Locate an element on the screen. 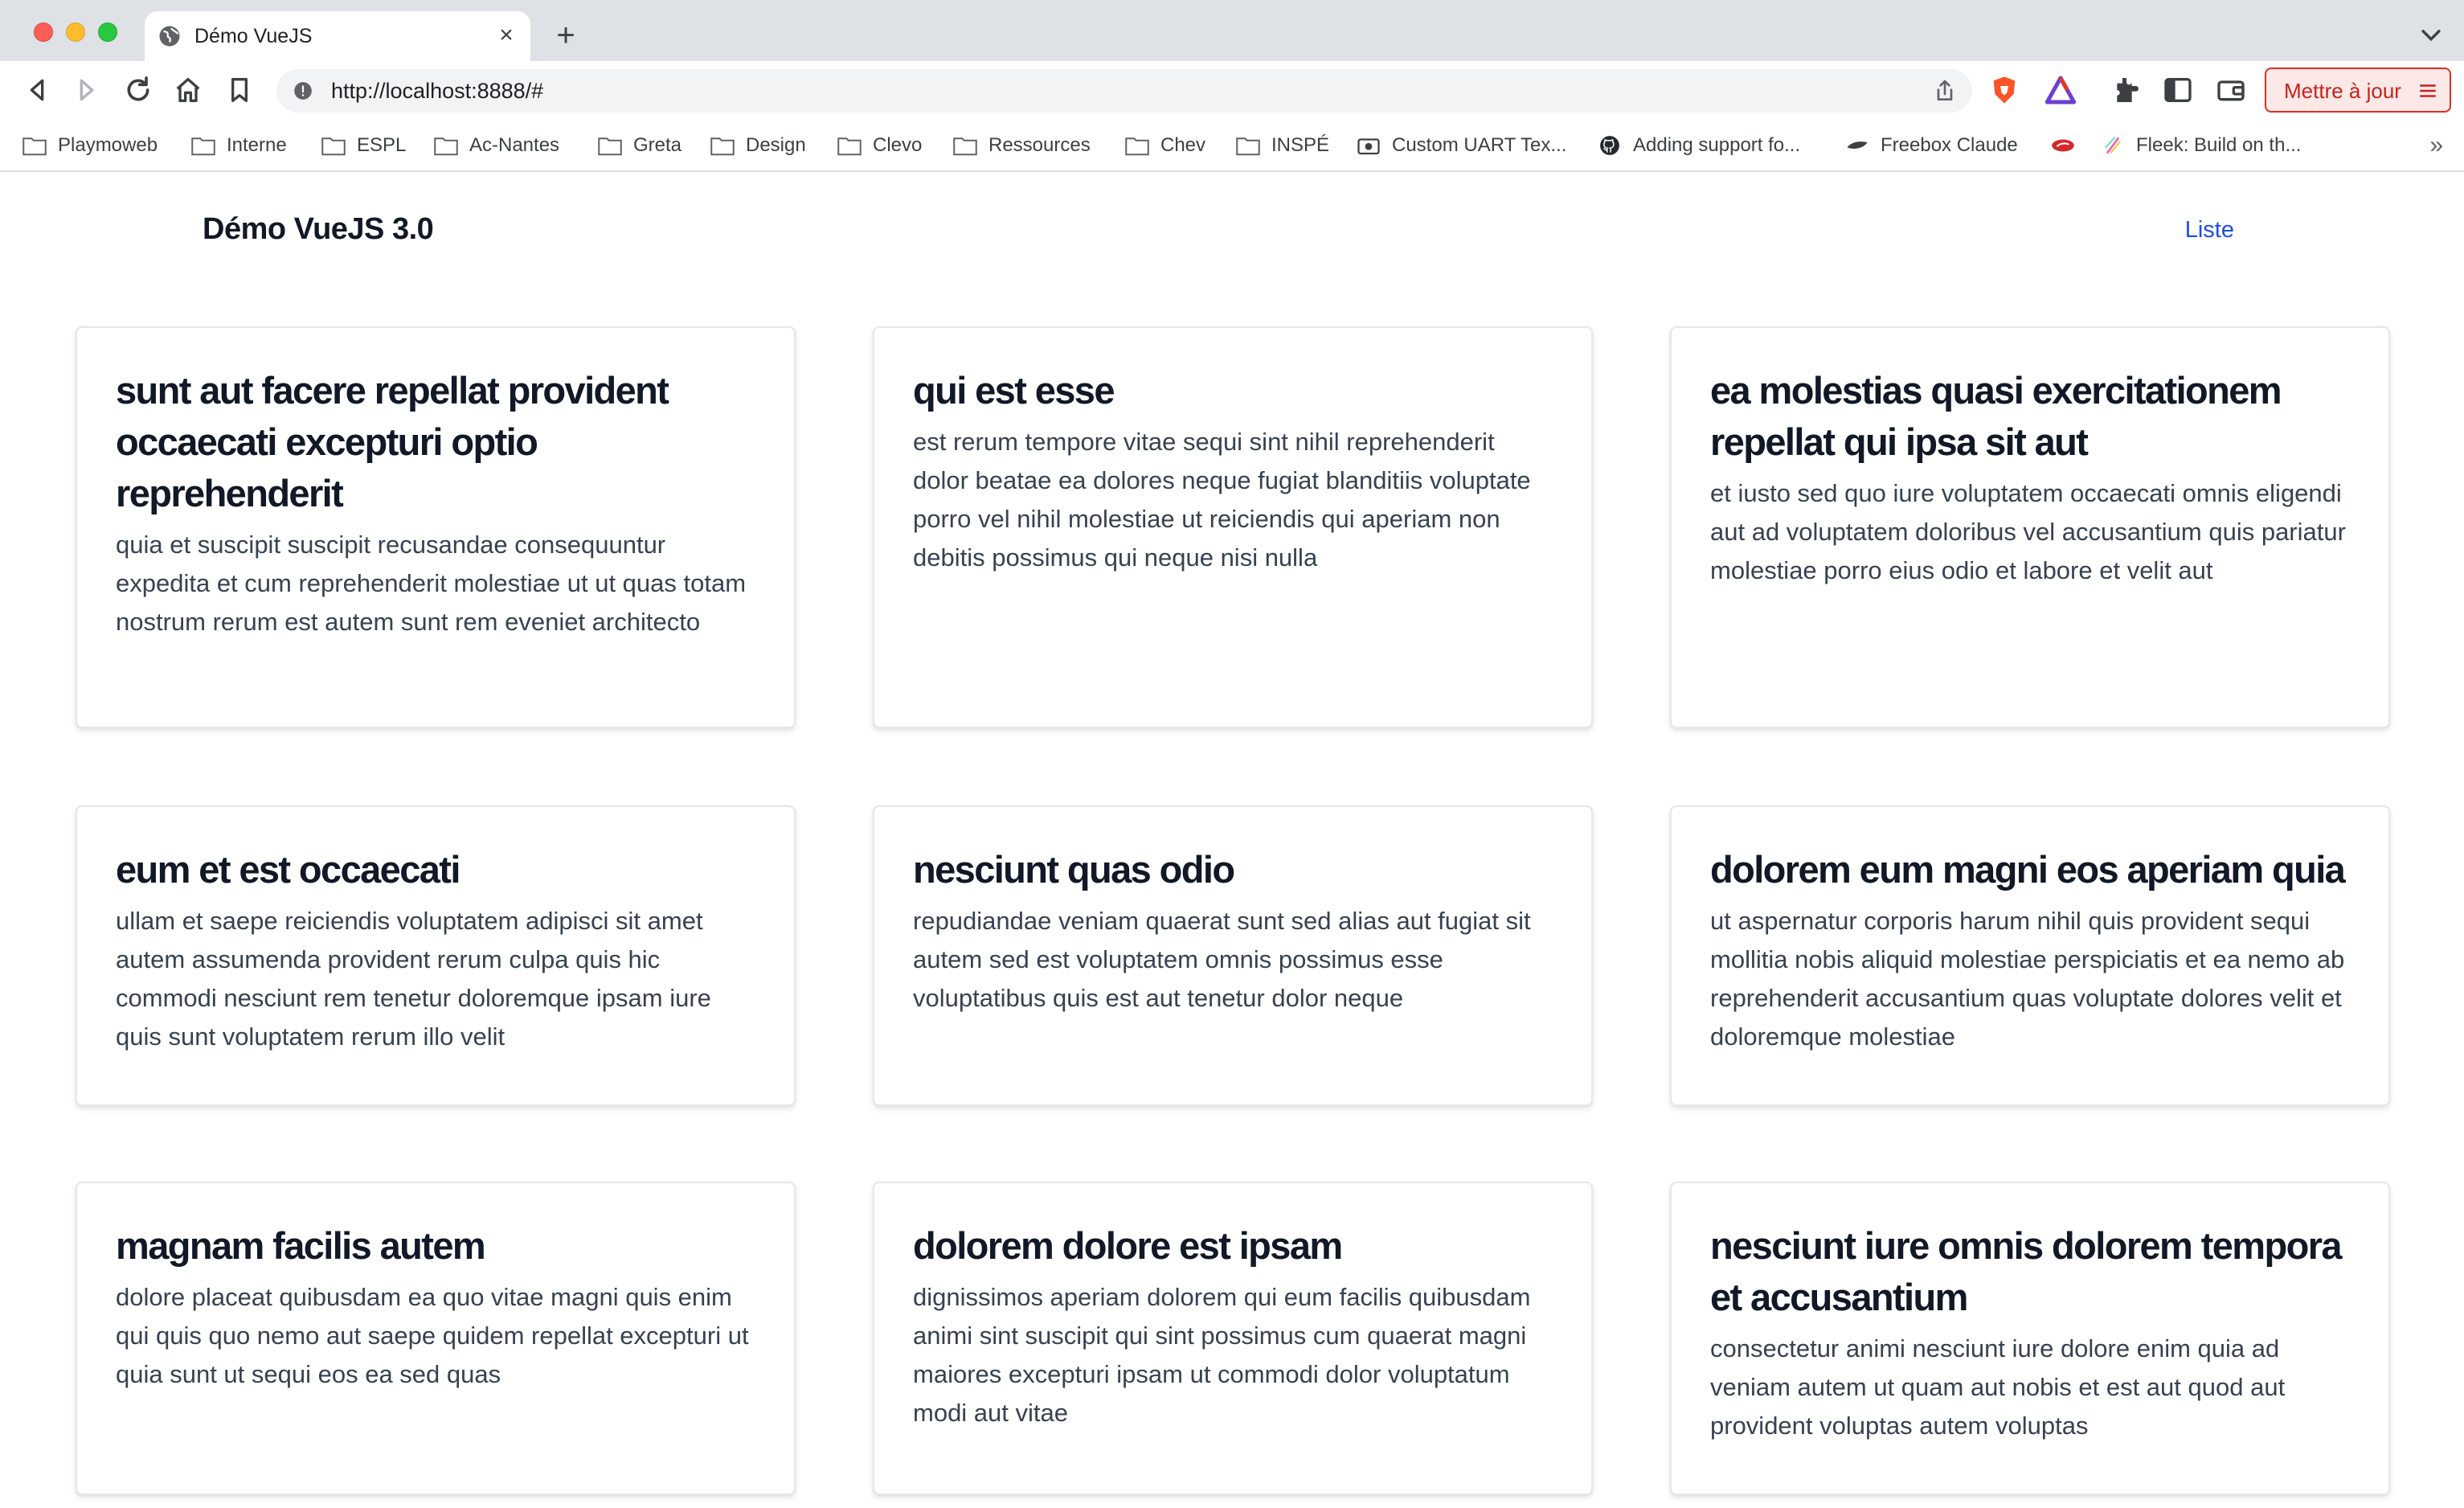  bookmark-espl: ESPL is located at coordinates (363, 145).